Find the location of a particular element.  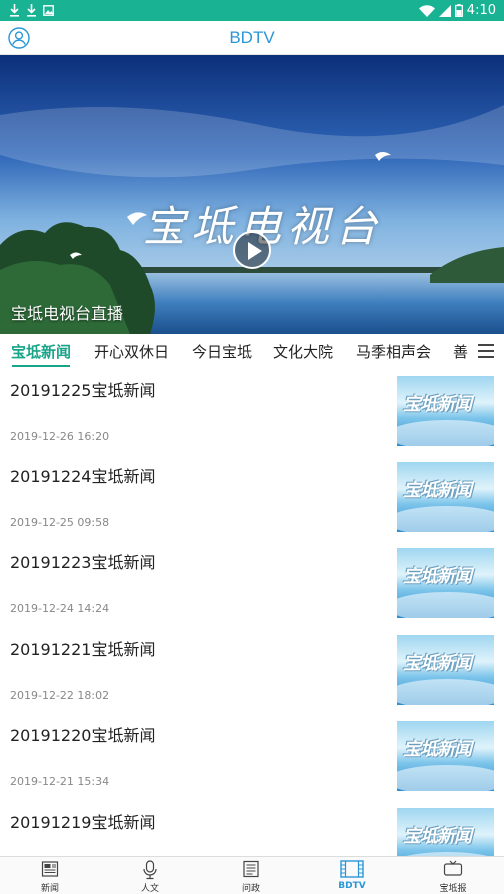

nav-item-culture: 人文 is located at coordinates (150, 875).